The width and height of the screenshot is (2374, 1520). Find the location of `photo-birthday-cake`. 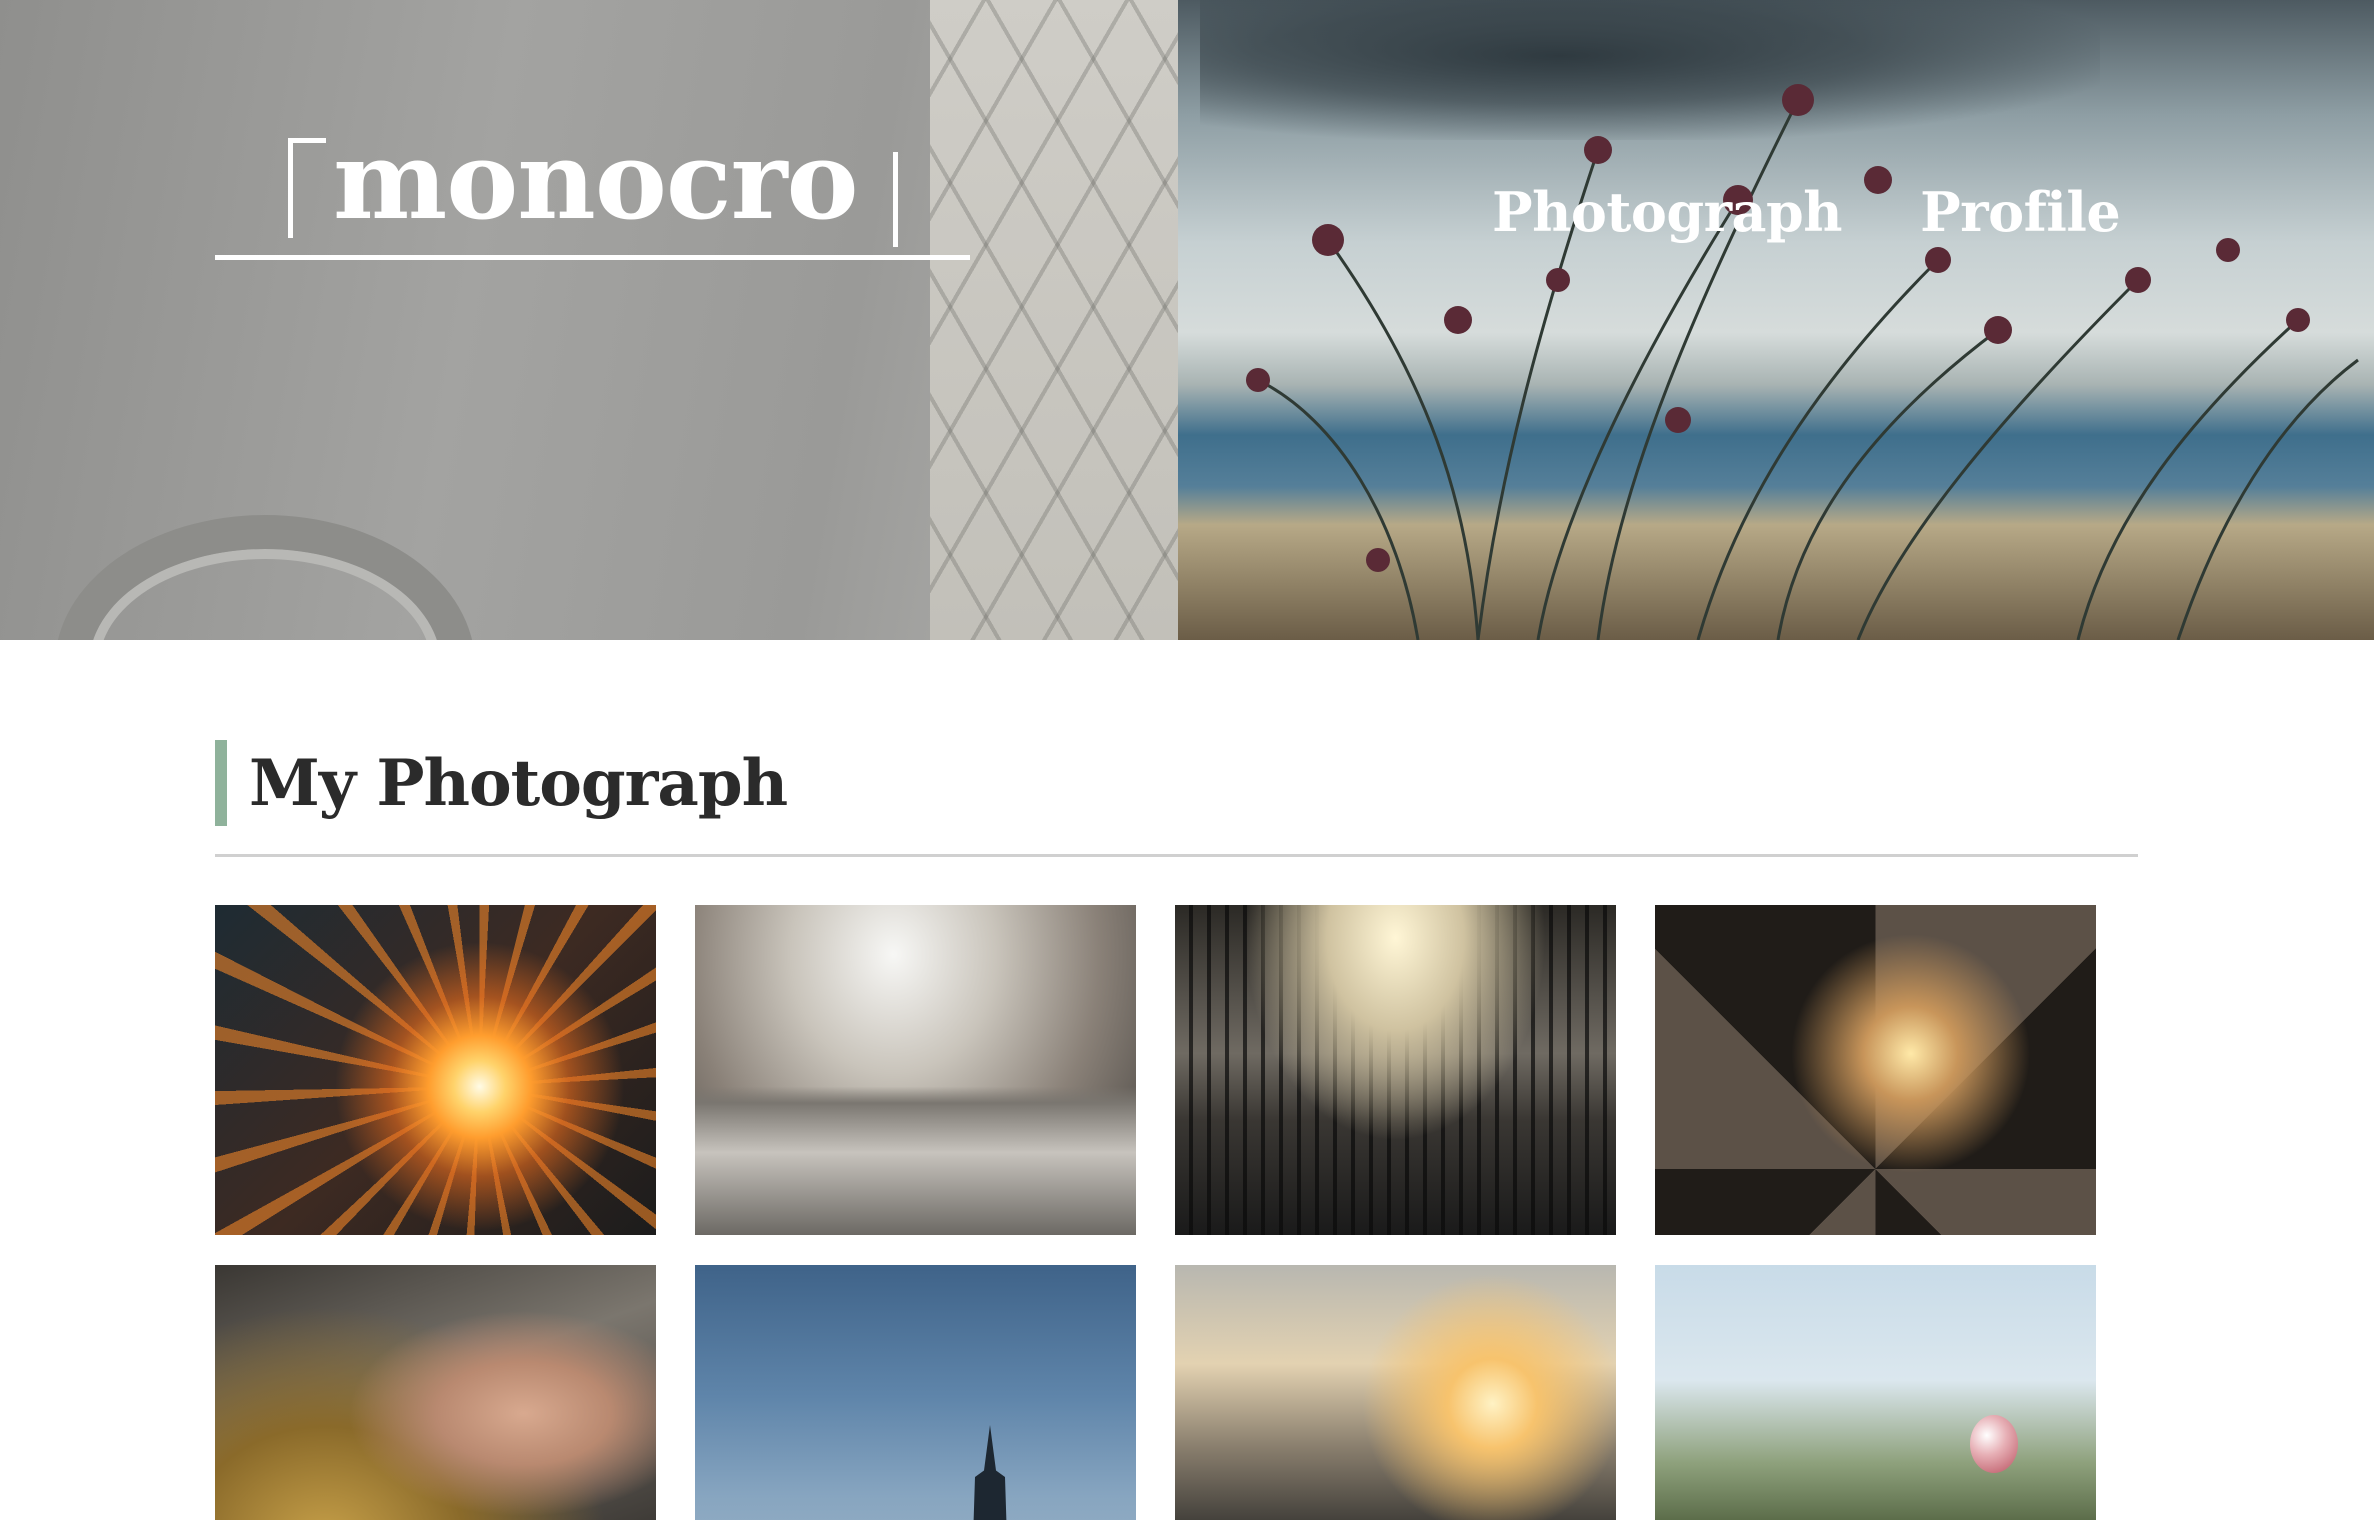

photo-birthday-cake is located at coordinates (1875, 1070).